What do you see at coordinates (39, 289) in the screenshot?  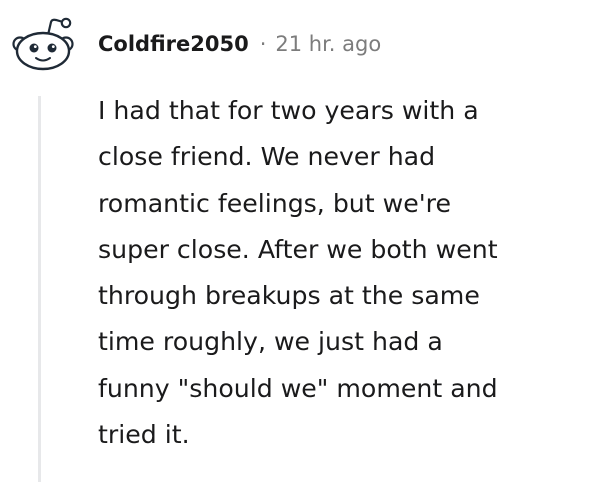 I see `thread-line` at bounding box center [39, 289].